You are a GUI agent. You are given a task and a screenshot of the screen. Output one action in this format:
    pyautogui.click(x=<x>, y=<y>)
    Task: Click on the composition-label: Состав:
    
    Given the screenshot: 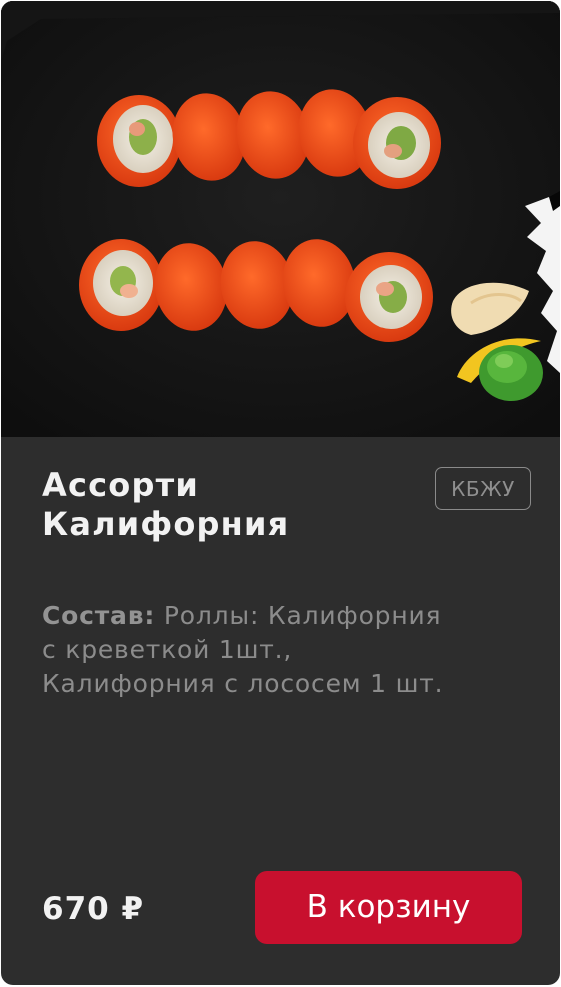 What is the action you would take?
    pyautogui.click(x=99, y=615)
    